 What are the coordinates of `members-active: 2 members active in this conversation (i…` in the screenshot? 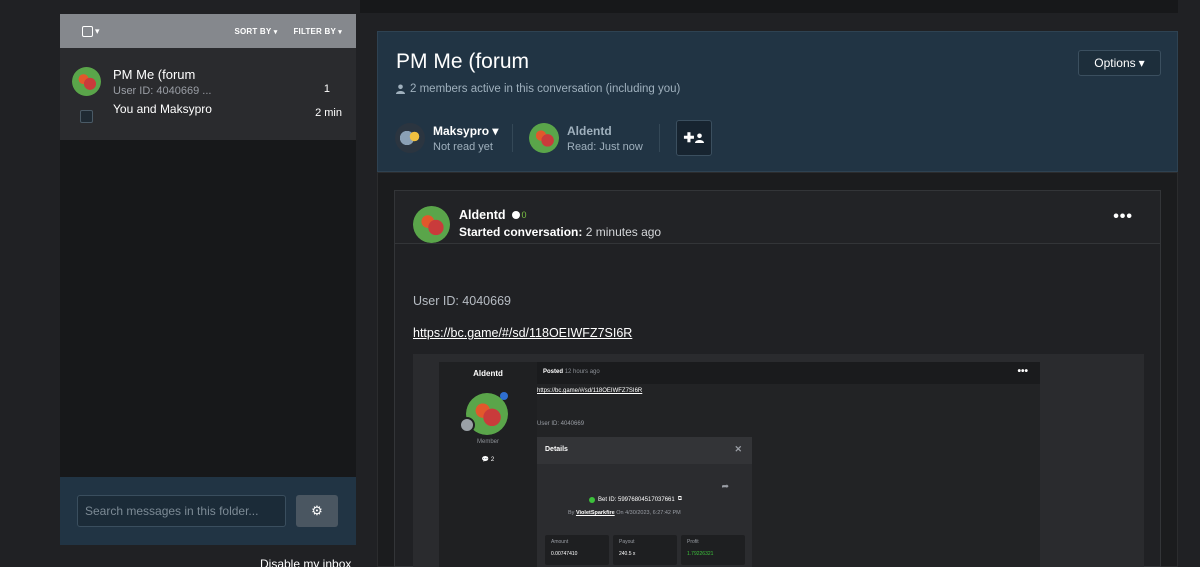 It's located at (538, 89).